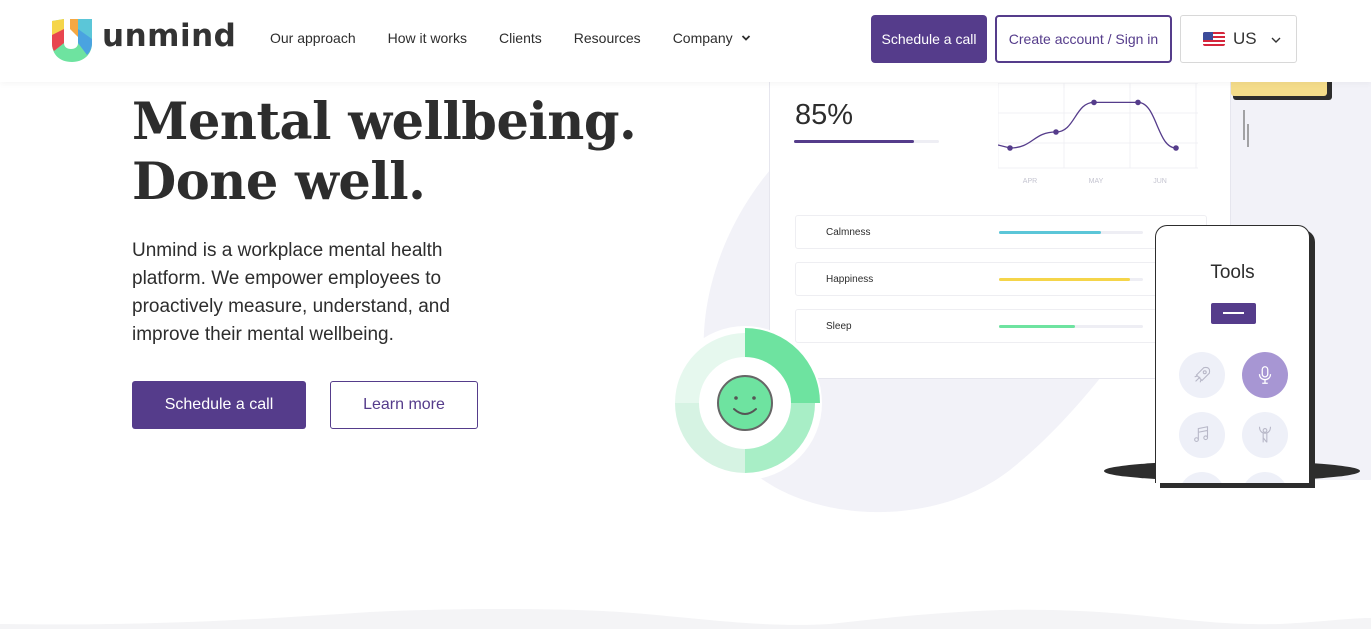  I want to click on nav-clients: Clients, so click(520, 38).